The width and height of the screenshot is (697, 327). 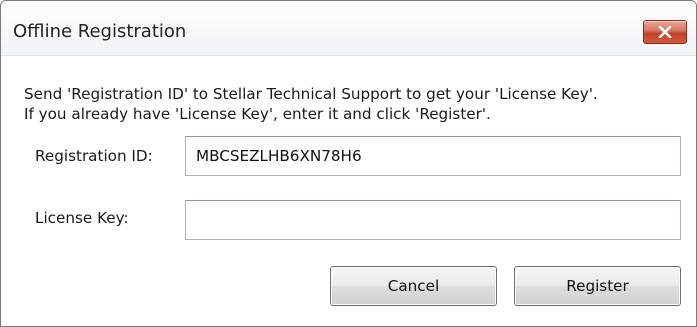 What do you see at coordinates (433, 156) in the screenshot?
I see `registration-id-field` at bounding box center [433, 156].